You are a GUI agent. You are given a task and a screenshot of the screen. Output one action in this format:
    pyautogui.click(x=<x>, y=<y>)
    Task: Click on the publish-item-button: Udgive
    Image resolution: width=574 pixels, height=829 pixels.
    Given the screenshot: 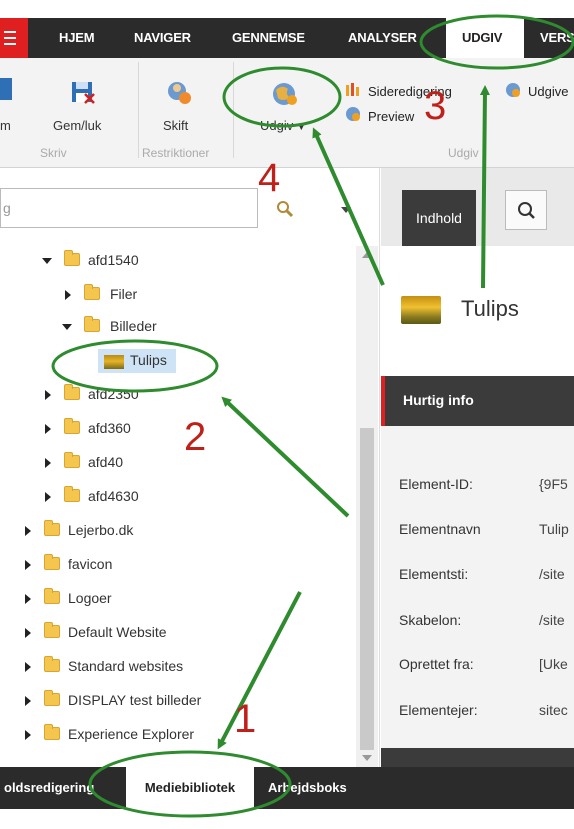 What is the action you would take?
    pyautogui.click(x=548, y=91)
    